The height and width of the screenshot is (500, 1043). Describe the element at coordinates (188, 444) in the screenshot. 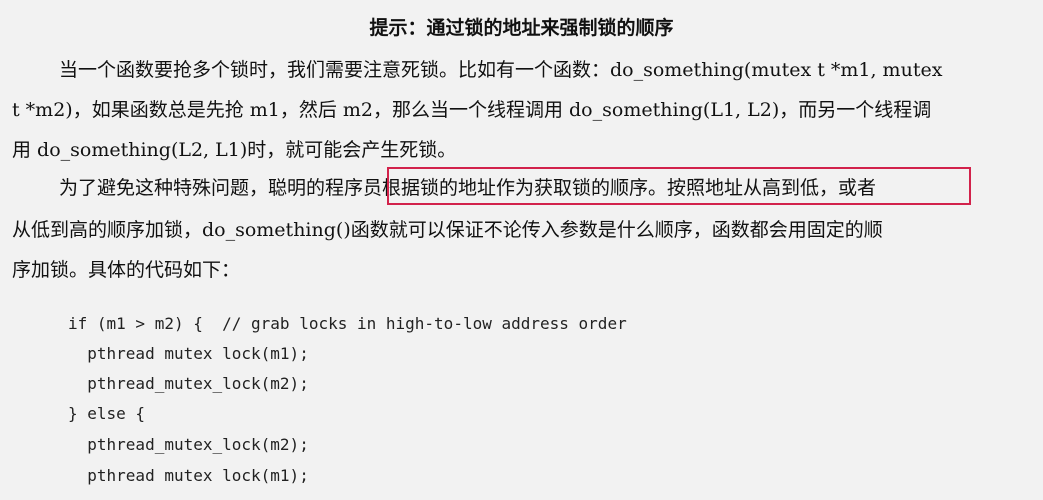

I see `code-line-5: pthread_mutex_lock(m2);` at that location.